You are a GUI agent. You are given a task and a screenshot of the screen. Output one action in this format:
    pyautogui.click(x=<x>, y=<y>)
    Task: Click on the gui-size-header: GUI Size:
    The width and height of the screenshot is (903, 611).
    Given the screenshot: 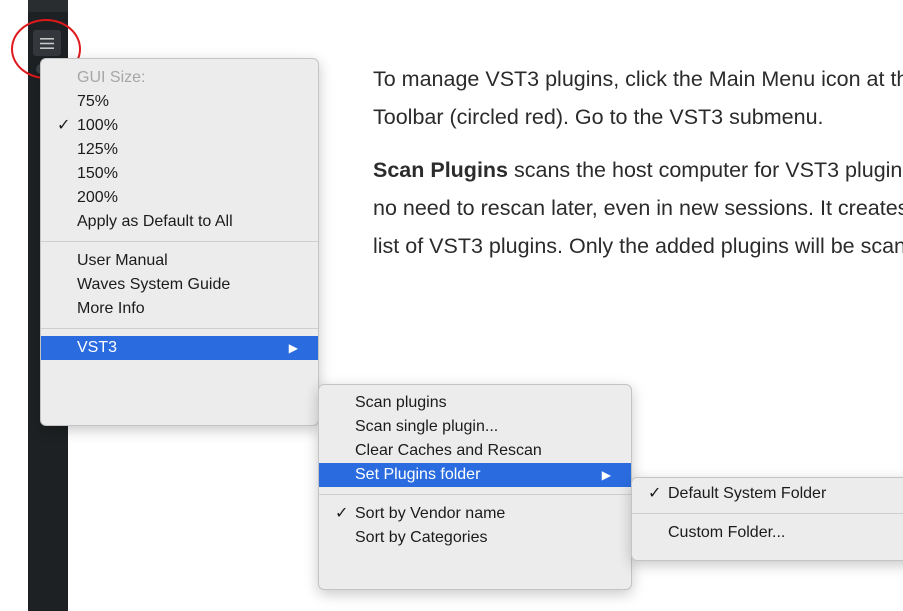 What is the action you would take?
    pyautogui.click(x=111, y=77)
    